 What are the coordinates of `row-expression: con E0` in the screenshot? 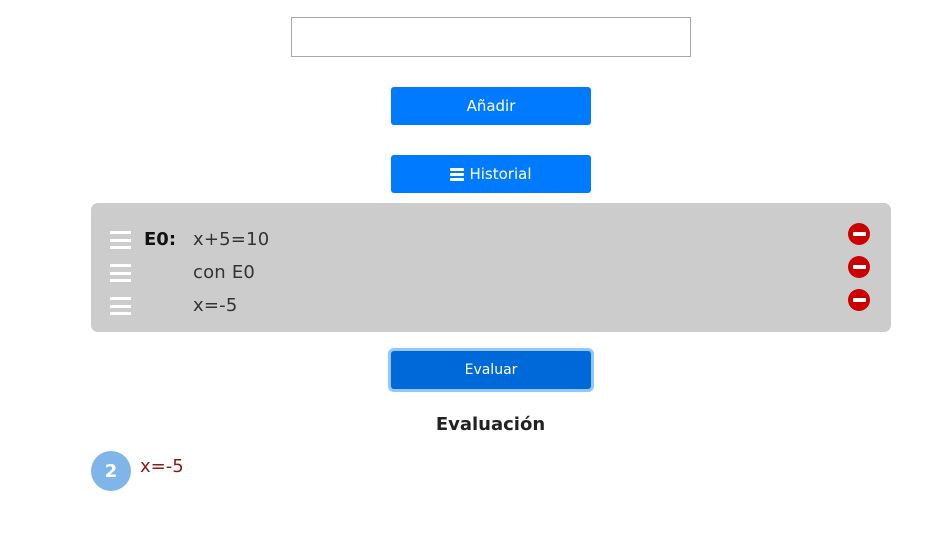 It's located at (224, 272).